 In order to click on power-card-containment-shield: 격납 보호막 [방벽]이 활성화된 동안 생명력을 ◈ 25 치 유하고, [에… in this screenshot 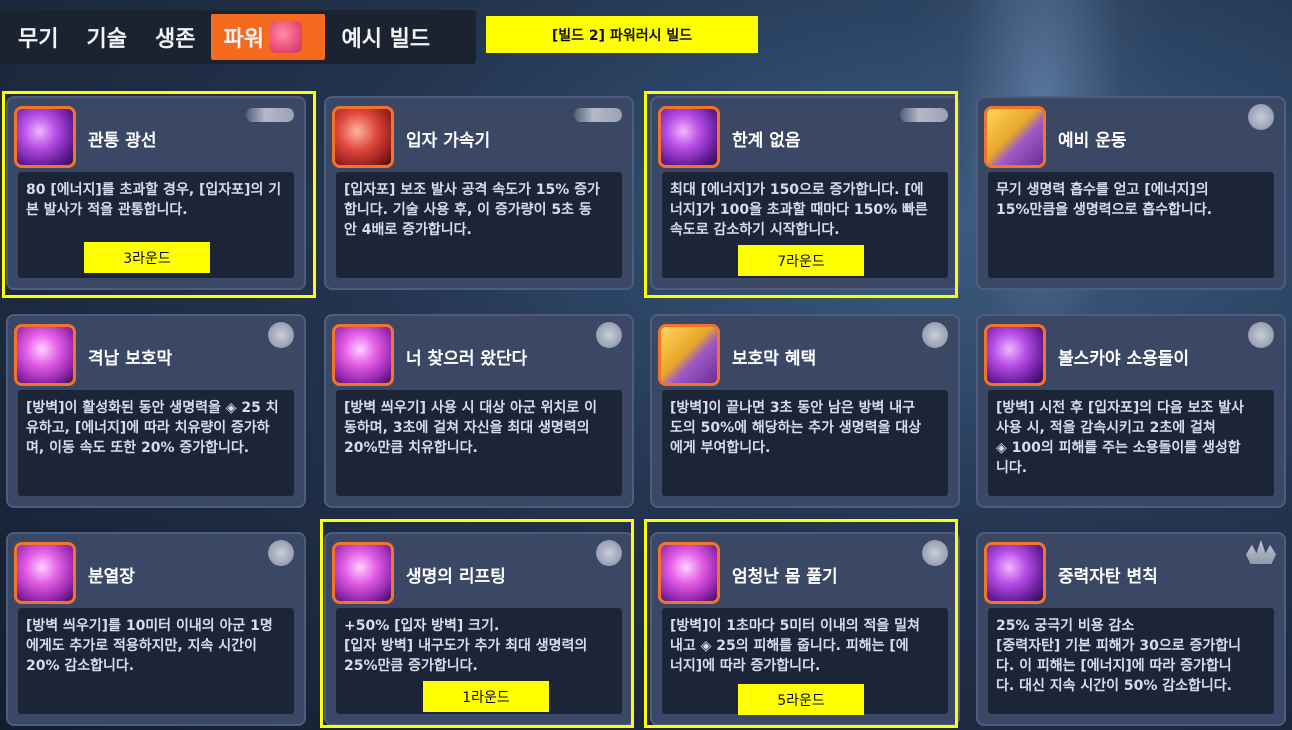, I will do `click(156, 411)`.